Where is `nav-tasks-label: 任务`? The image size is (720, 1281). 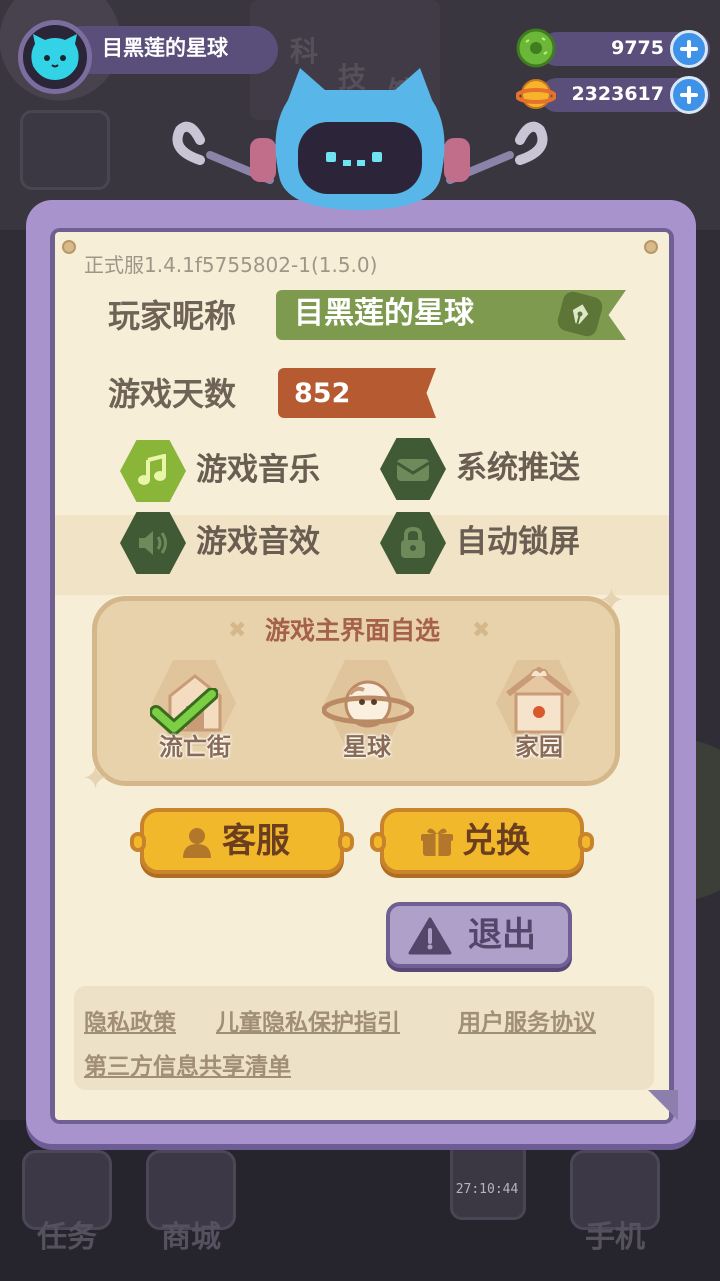 nav-tasks-label: 任务 is located at coordinates (67, 1237).